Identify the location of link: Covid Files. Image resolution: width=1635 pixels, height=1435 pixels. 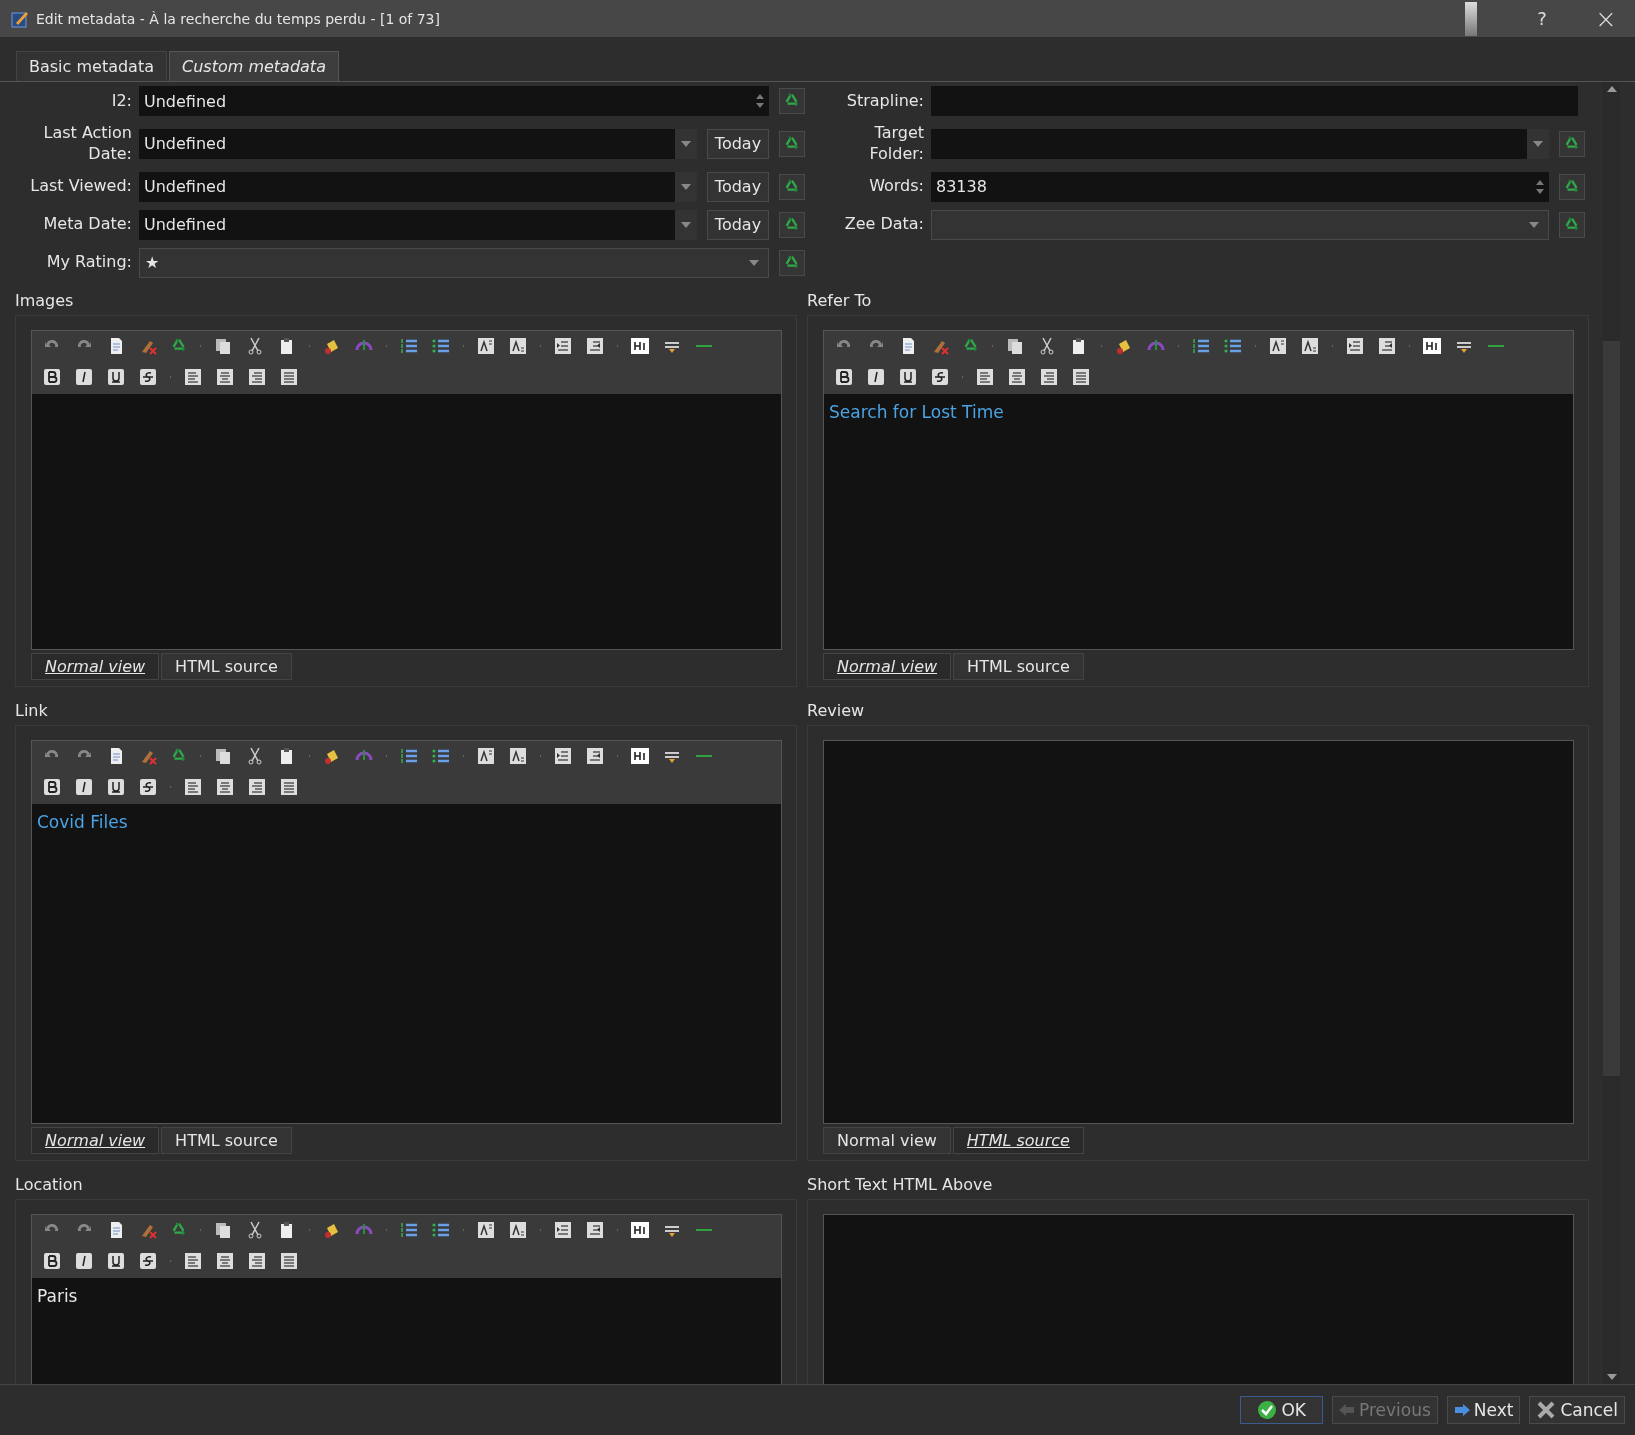
(82, 821).